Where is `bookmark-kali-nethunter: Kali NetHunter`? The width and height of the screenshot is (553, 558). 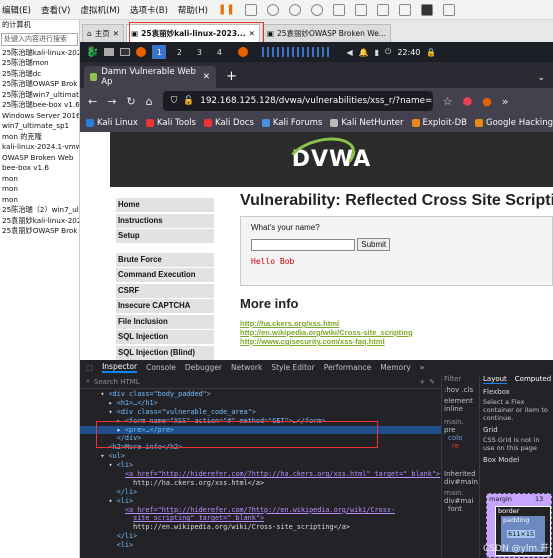
bookmark-kali-nethunter: Kali NetHunter is located at coordinates (367, 123).